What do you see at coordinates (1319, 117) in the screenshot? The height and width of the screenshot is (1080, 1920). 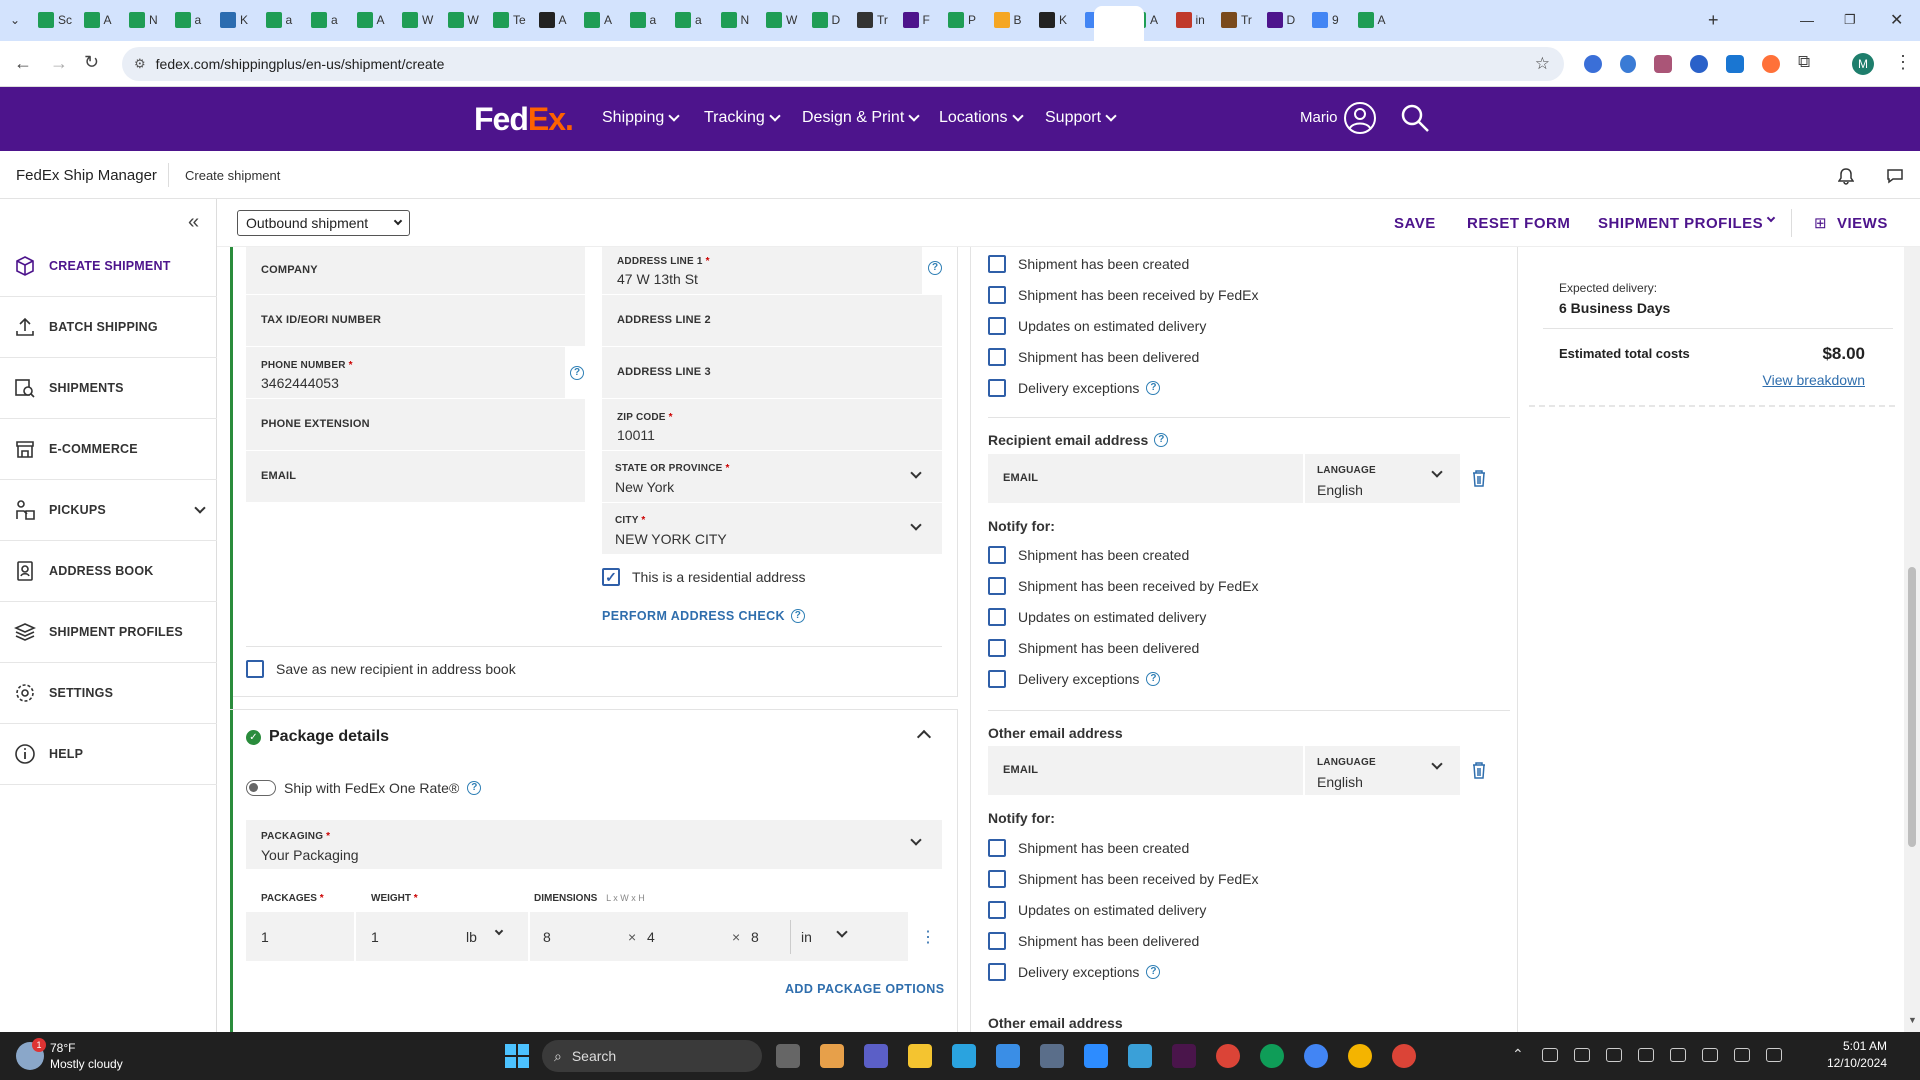 I see `user-name: Mario` at bounding box center [1319, 117].